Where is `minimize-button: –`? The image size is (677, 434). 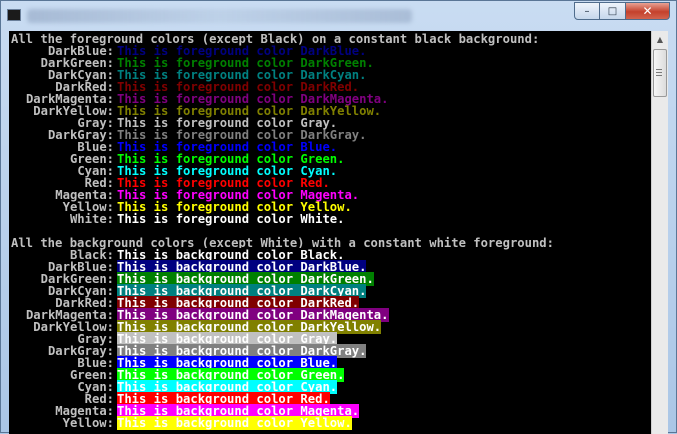 minimize-button: – is located at coordinates (587, 11).